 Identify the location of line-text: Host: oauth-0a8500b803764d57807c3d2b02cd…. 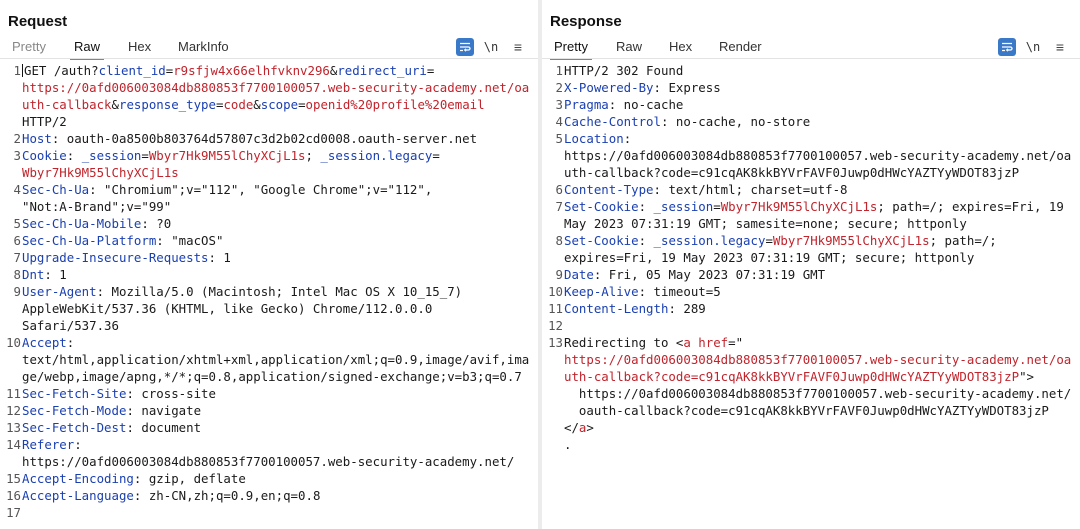
(250, 138).